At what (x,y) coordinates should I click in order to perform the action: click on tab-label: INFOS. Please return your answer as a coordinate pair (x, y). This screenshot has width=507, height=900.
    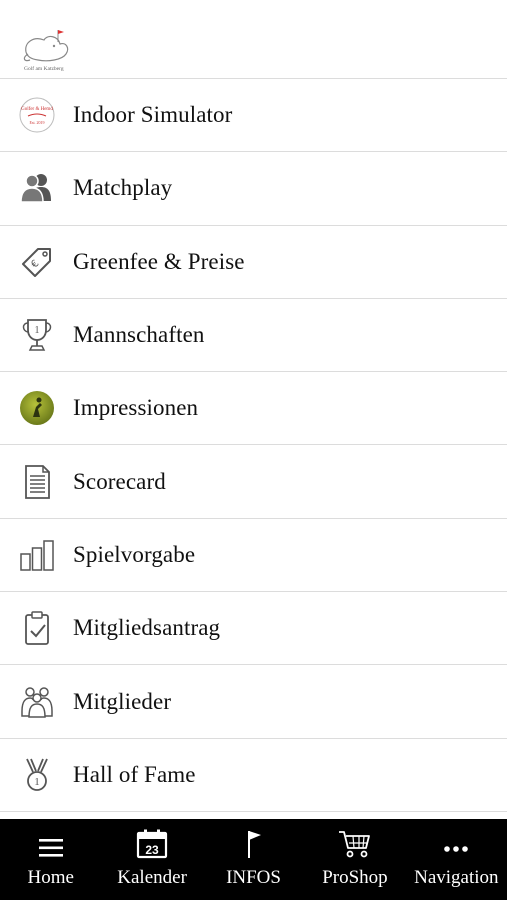
    Looking at the image, I should click on (253, 877).